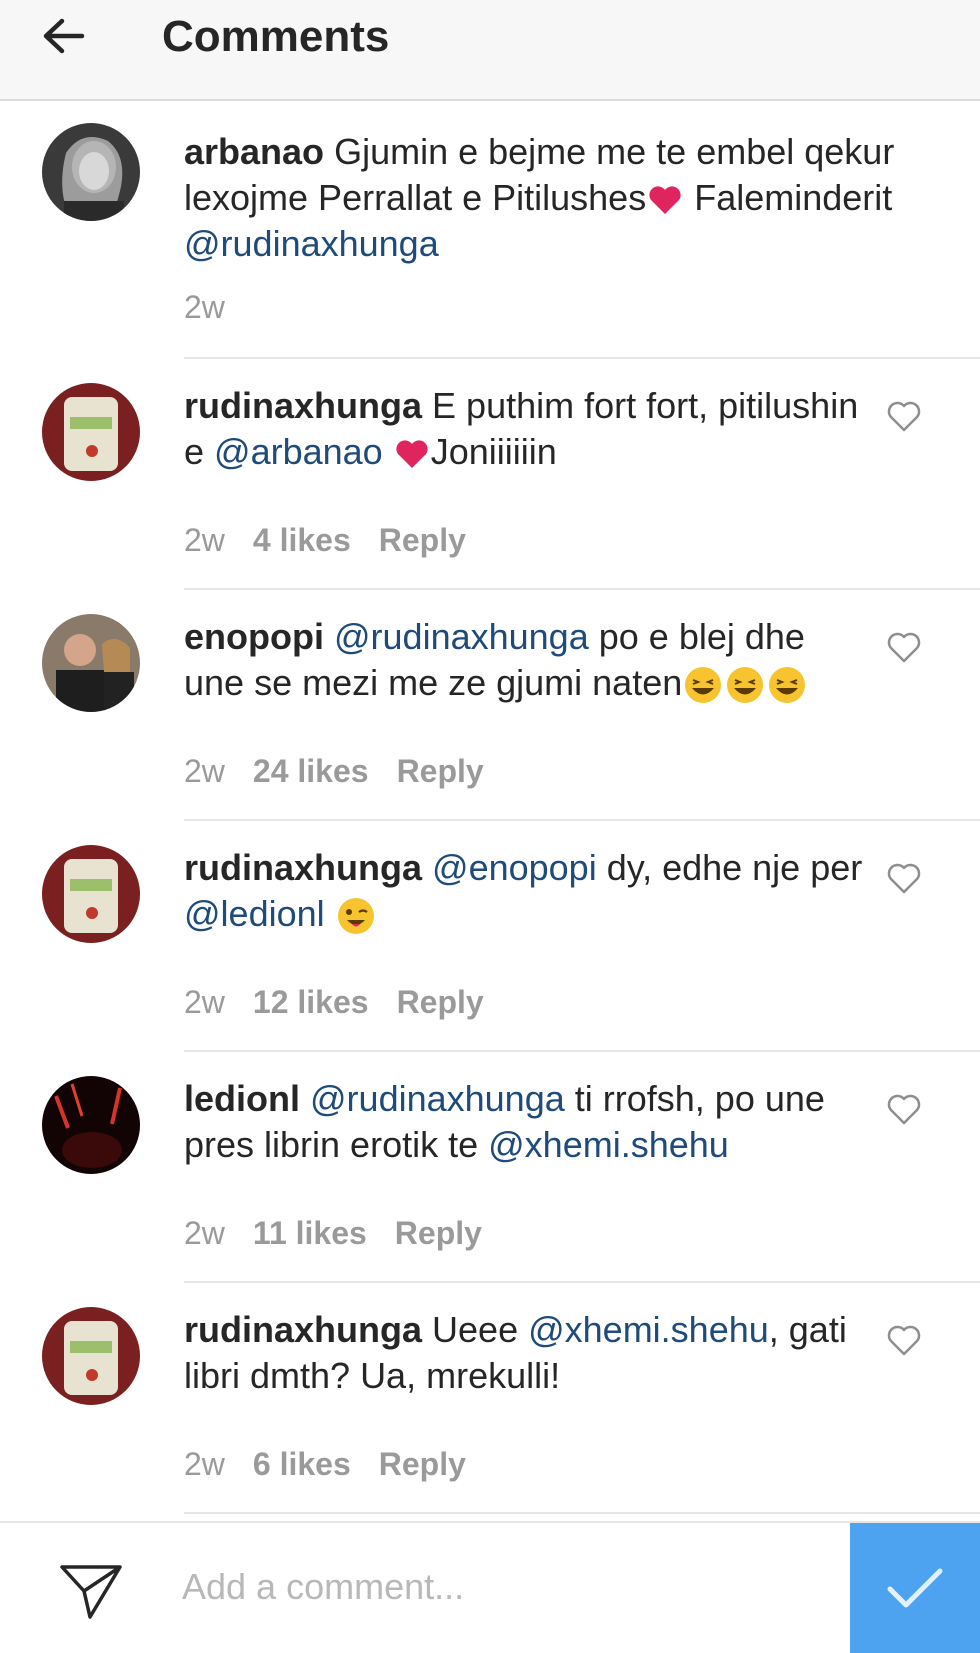  Describe the element at coordinates (514, 867) in the screenshot. I see `mention-link: @enopopi` at that location.